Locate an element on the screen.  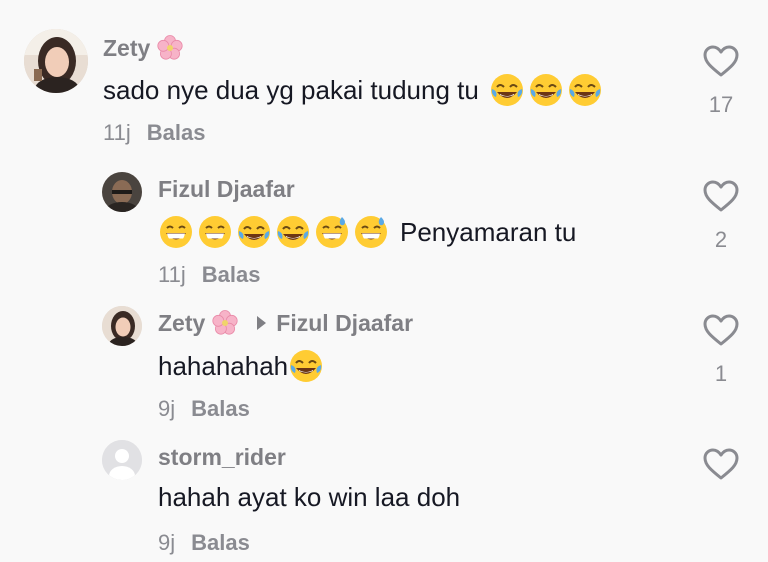
comment-body: hahahahah is located at coordinates (223, 365).